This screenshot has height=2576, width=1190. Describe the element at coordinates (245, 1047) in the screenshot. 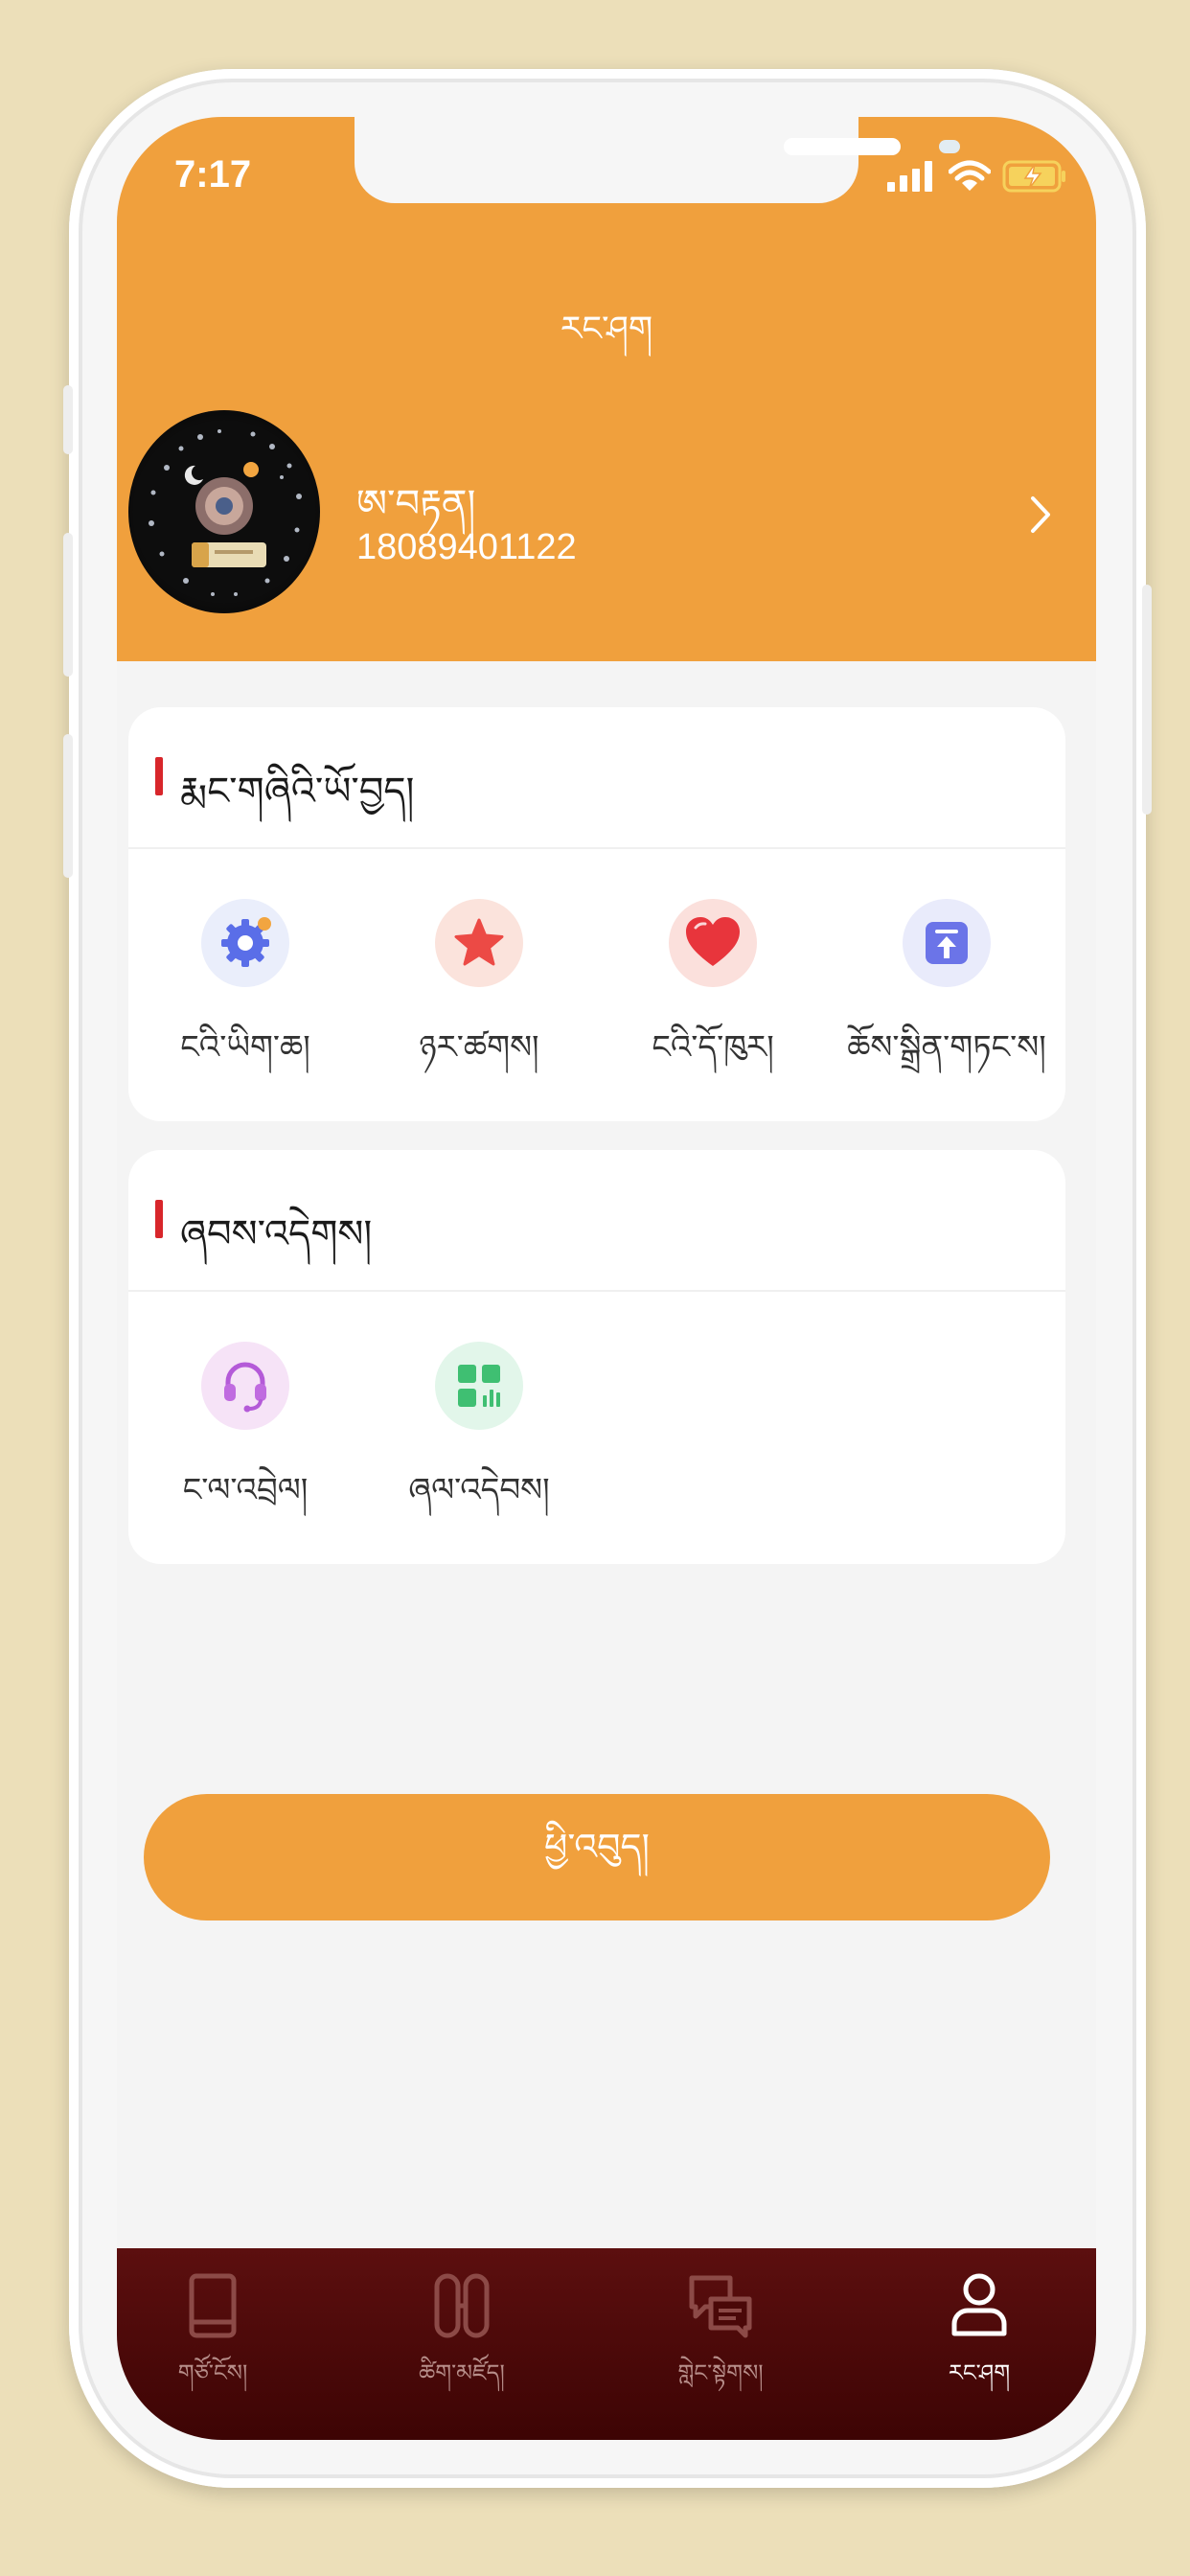

I see `tool-label: ངའི་ཡིག་ཆ།` at that location.